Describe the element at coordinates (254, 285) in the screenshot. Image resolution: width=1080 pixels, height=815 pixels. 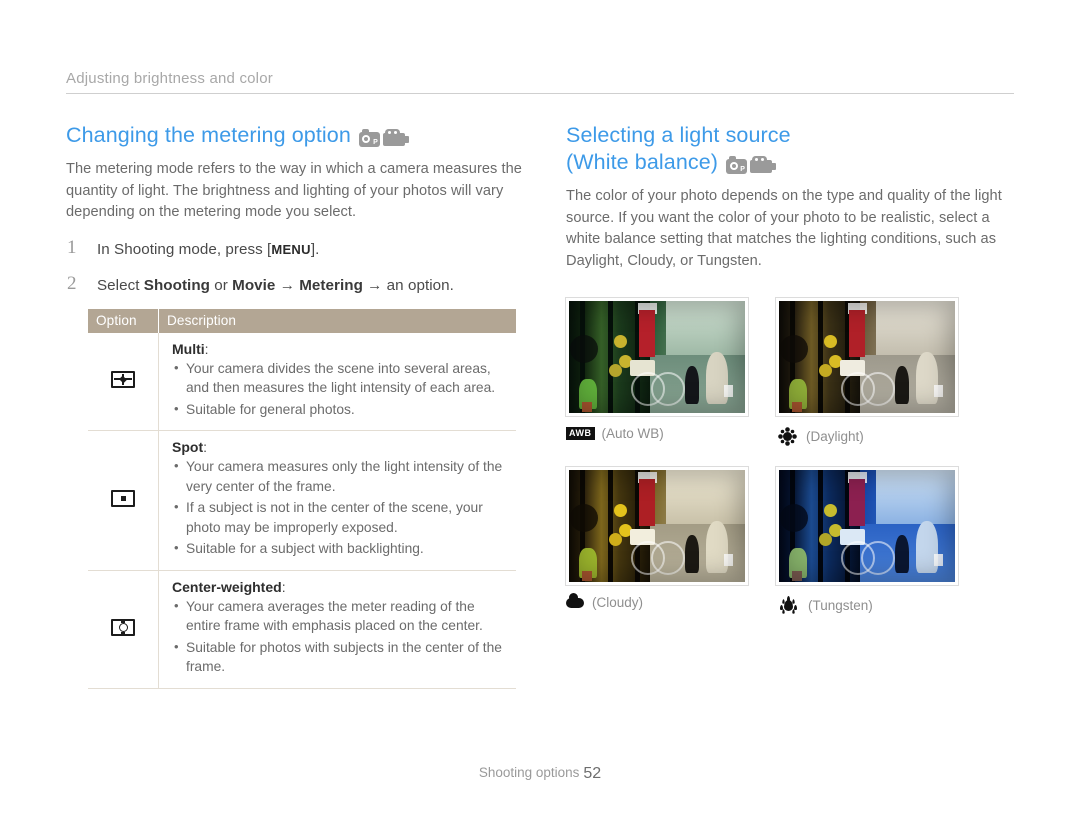
I see `step-2-part-3: Movie` at that location.